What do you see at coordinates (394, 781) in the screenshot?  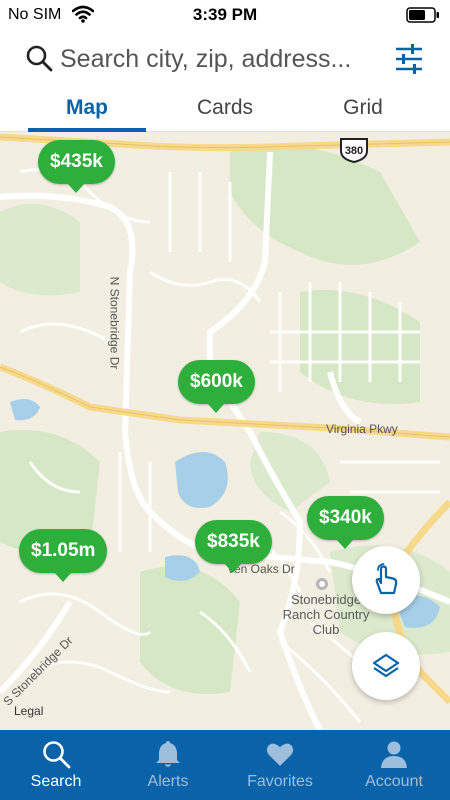 I see `nav-account-label: Account` at bounding box center [394, 781].